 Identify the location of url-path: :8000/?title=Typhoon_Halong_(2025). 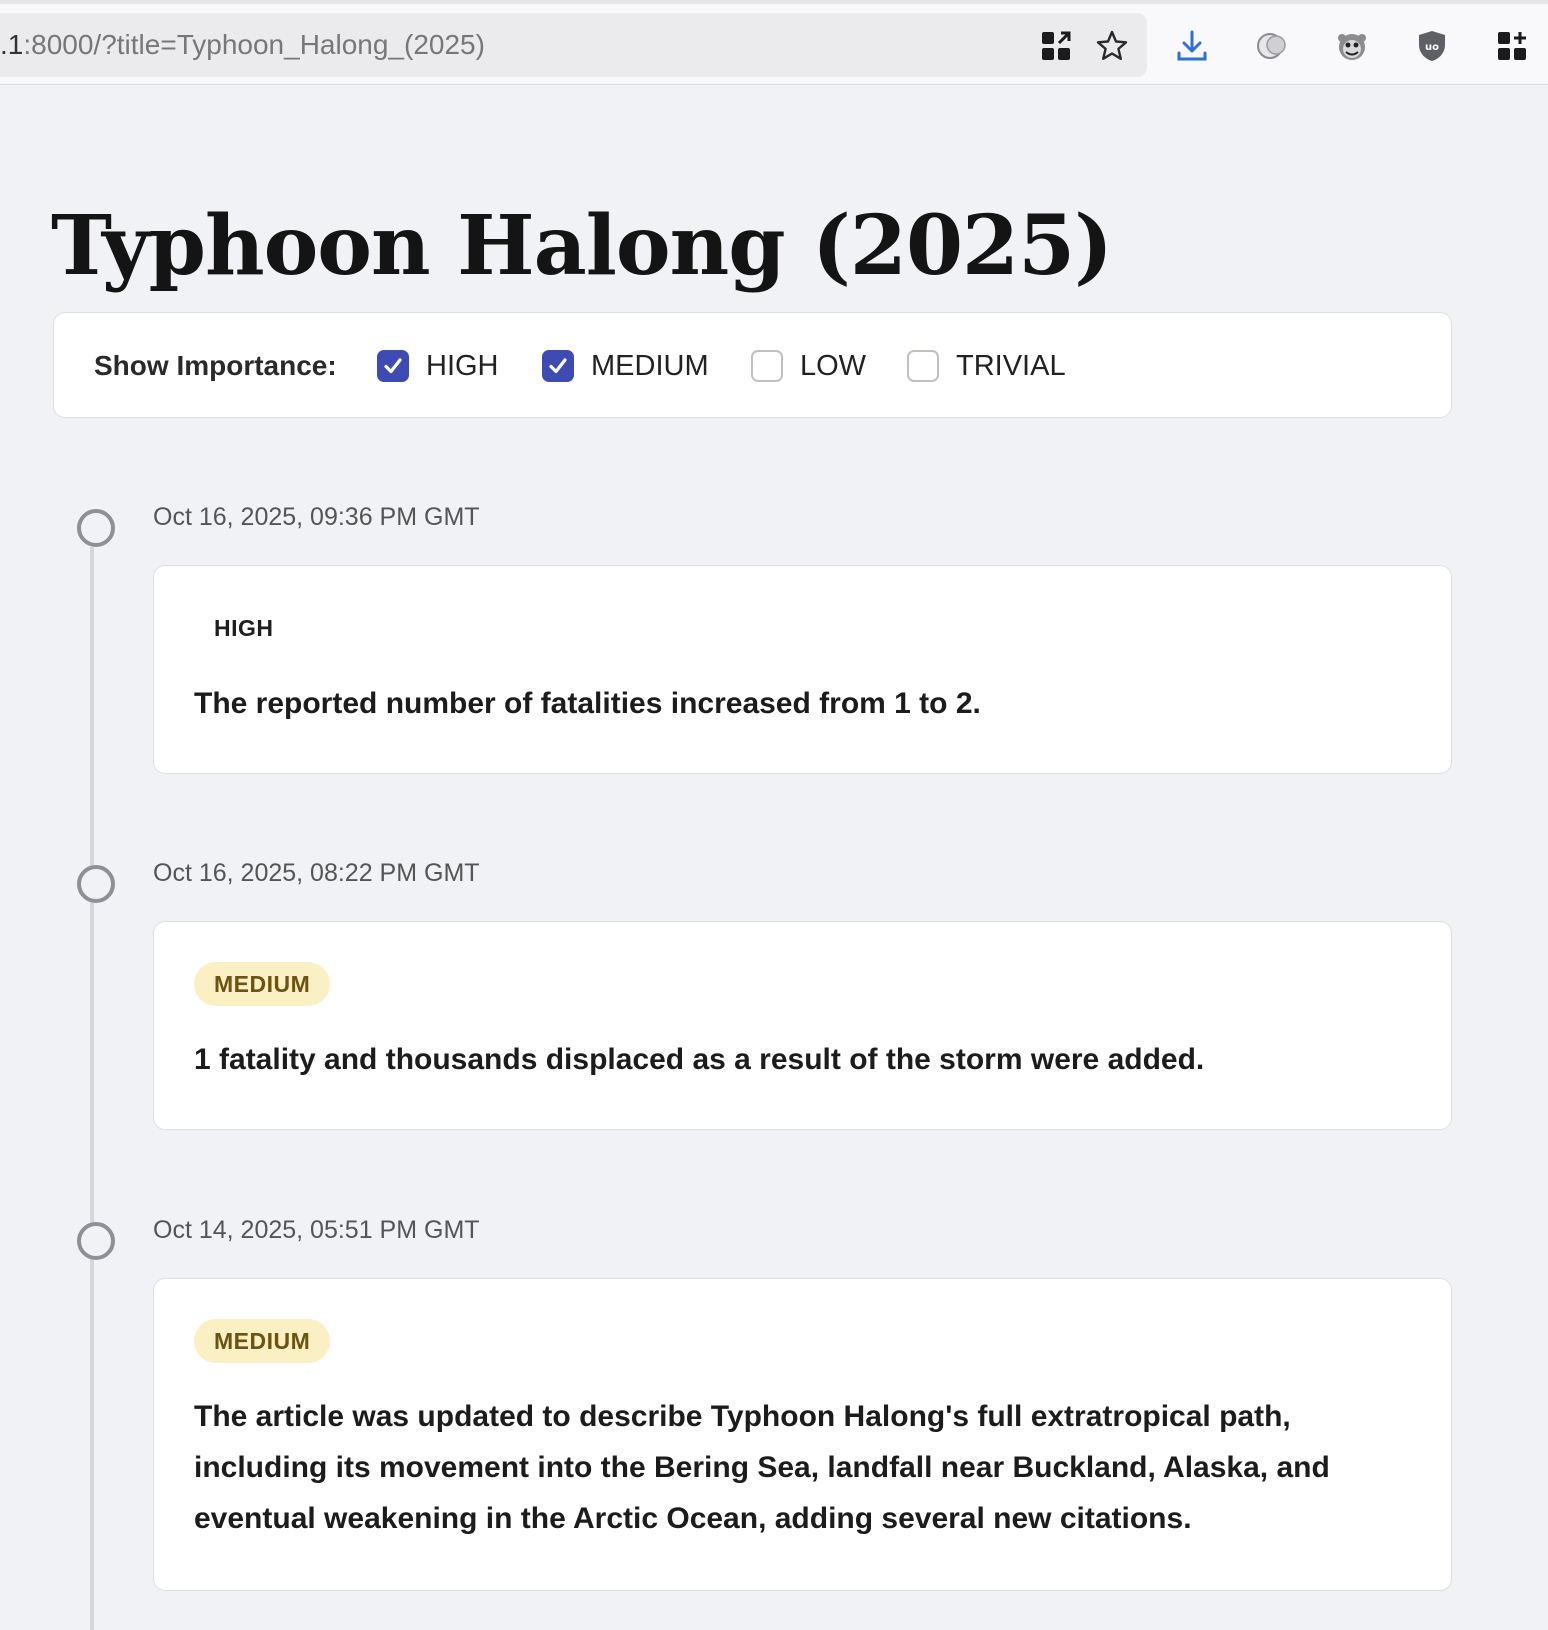
(254, 44).